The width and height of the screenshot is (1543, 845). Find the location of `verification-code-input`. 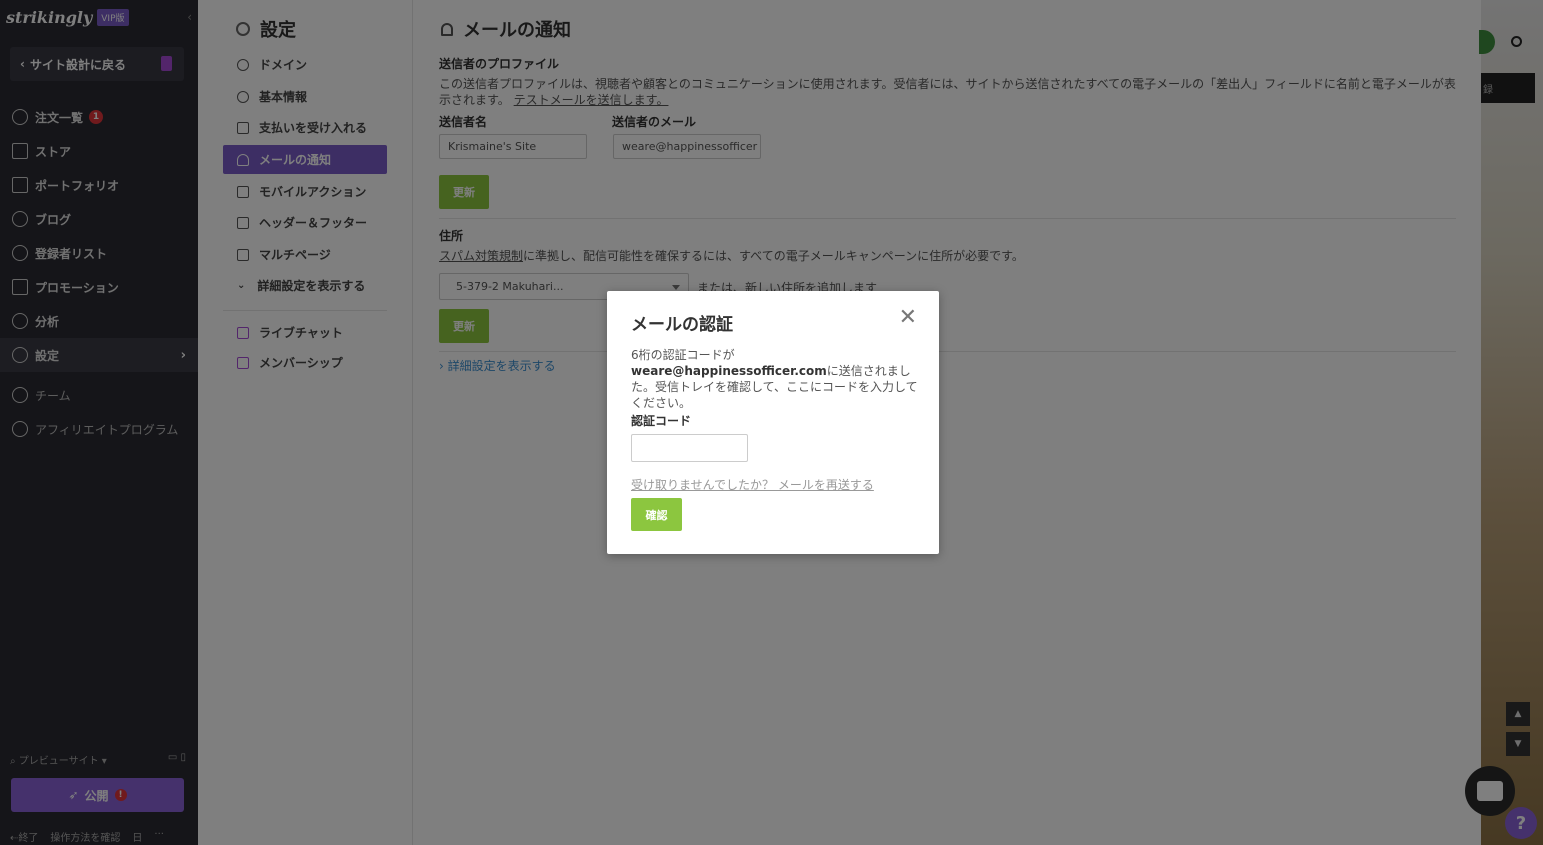

verification-code-input is located at coordinates (689, 448).